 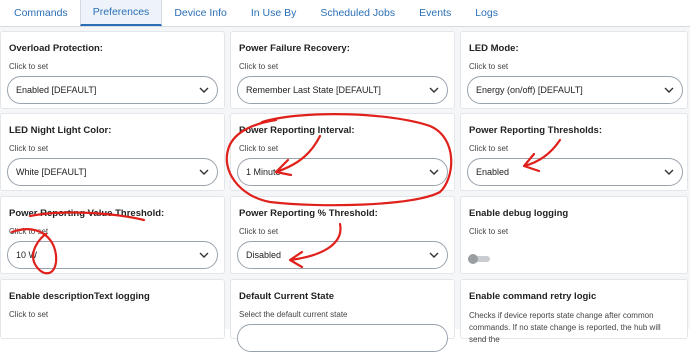 What do you see at coordinates (297, 130) in the screenshot?
I see `card-title: Power Reporting Interval:` at bounding box center [297, 130].